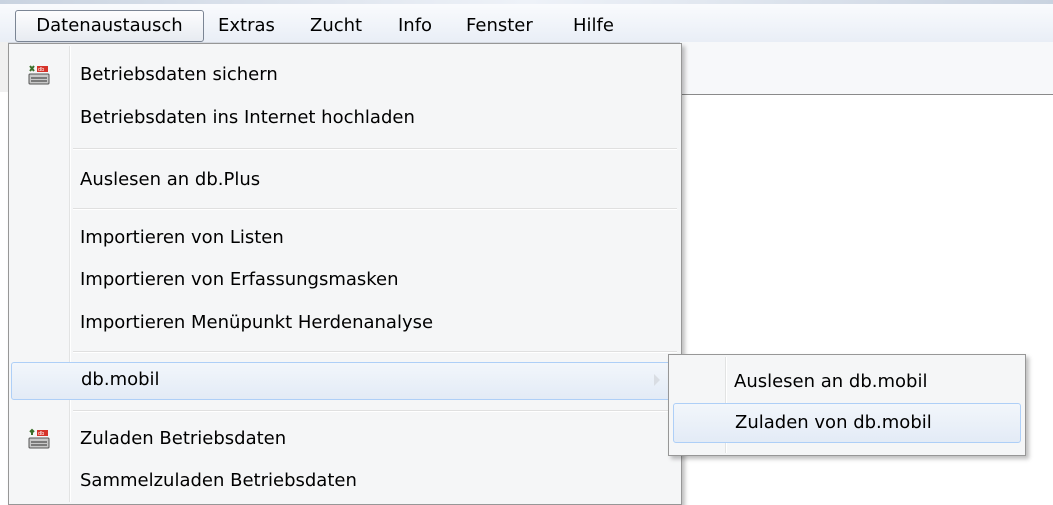 The height and width of the screenshot is (505, 1053). What do you see at coordinates (415, 26) in the screenshot?
I see `menu-info: Info` at bounding box center [415, 26].